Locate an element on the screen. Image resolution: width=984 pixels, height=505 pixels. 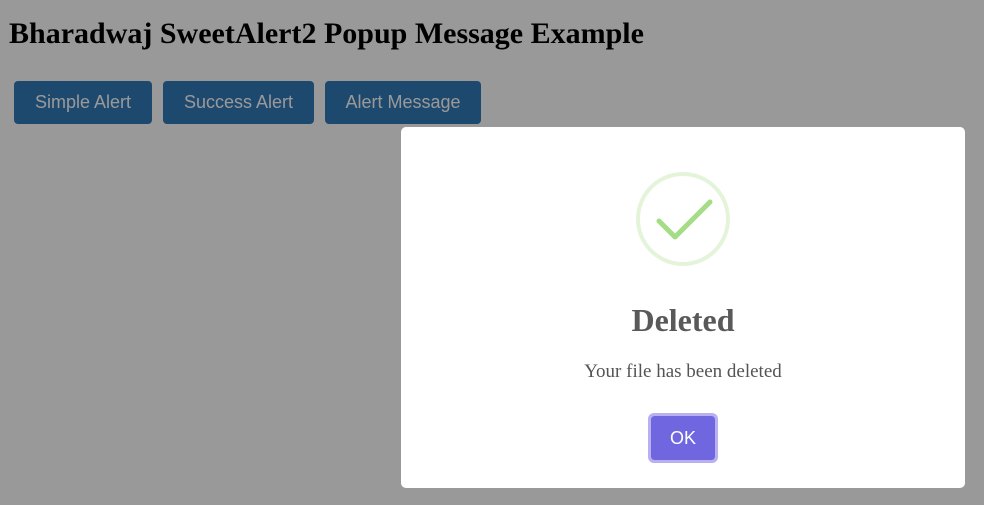
dialog-title: Deleted is located at coordinates (683, 320).